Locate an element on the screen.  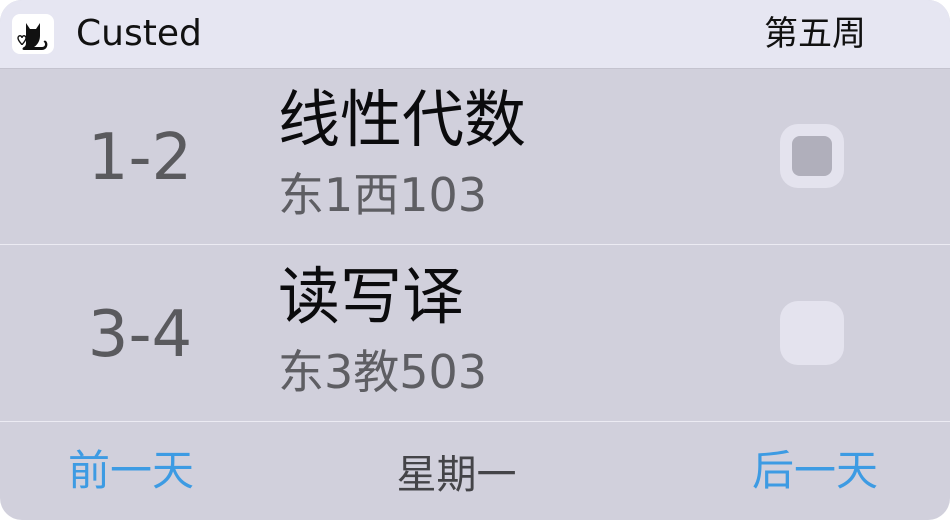
course-name: 读写译 is located at coordinates (371, 296).